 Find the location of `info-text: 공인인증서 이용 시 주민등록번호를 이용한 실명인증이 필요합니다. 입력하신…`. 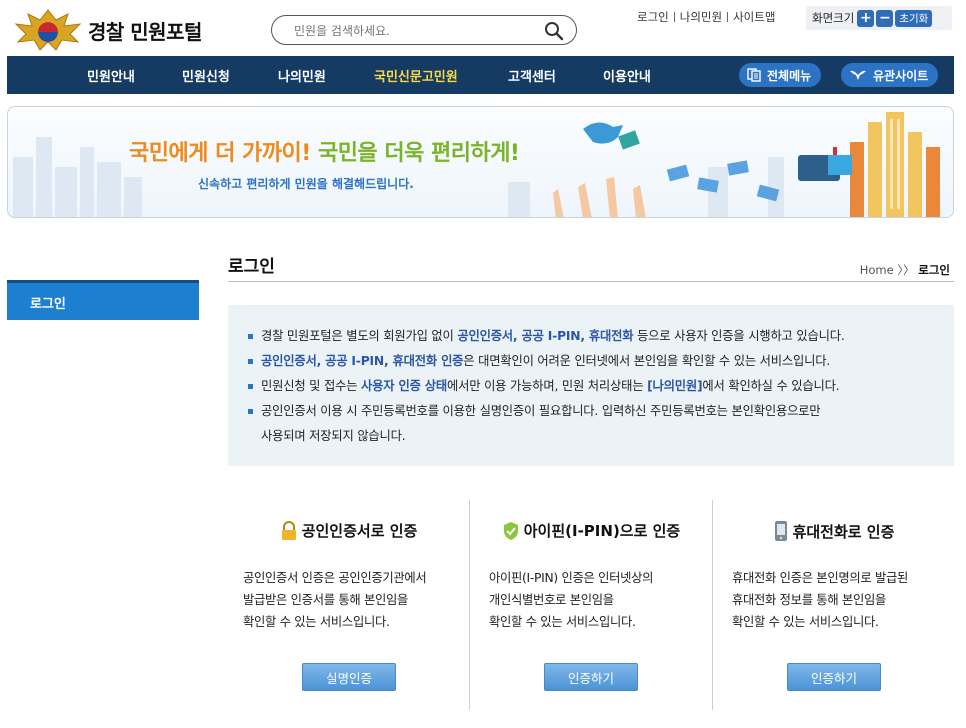

info-text: 공인인증서 이용 시 주민등록번호를 이용한 실명인증이 필요합니다. 입력하신… is located at coordinates (541, 411).